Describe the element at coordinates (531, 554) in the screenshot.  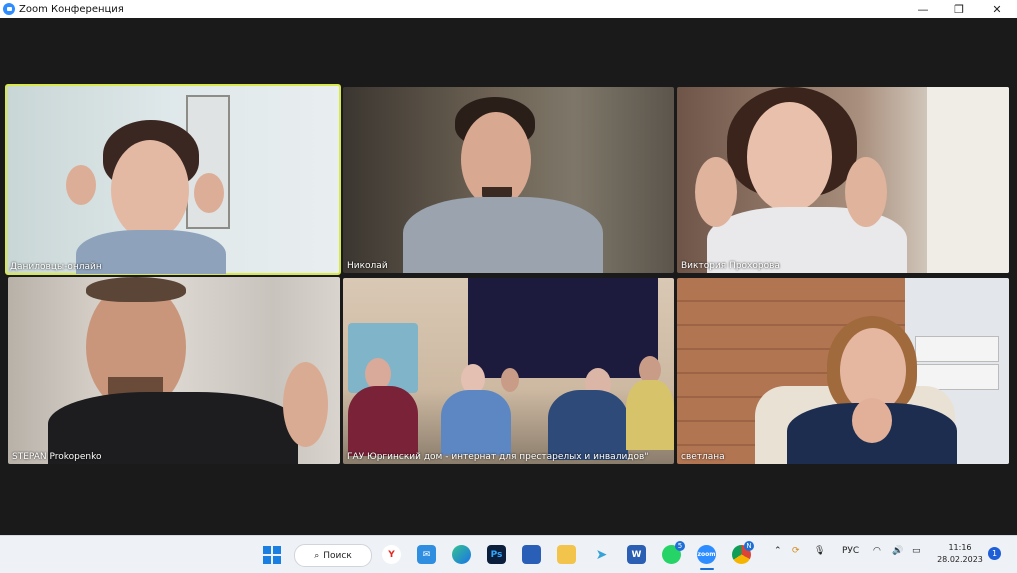
I see `store-icon` at that location.